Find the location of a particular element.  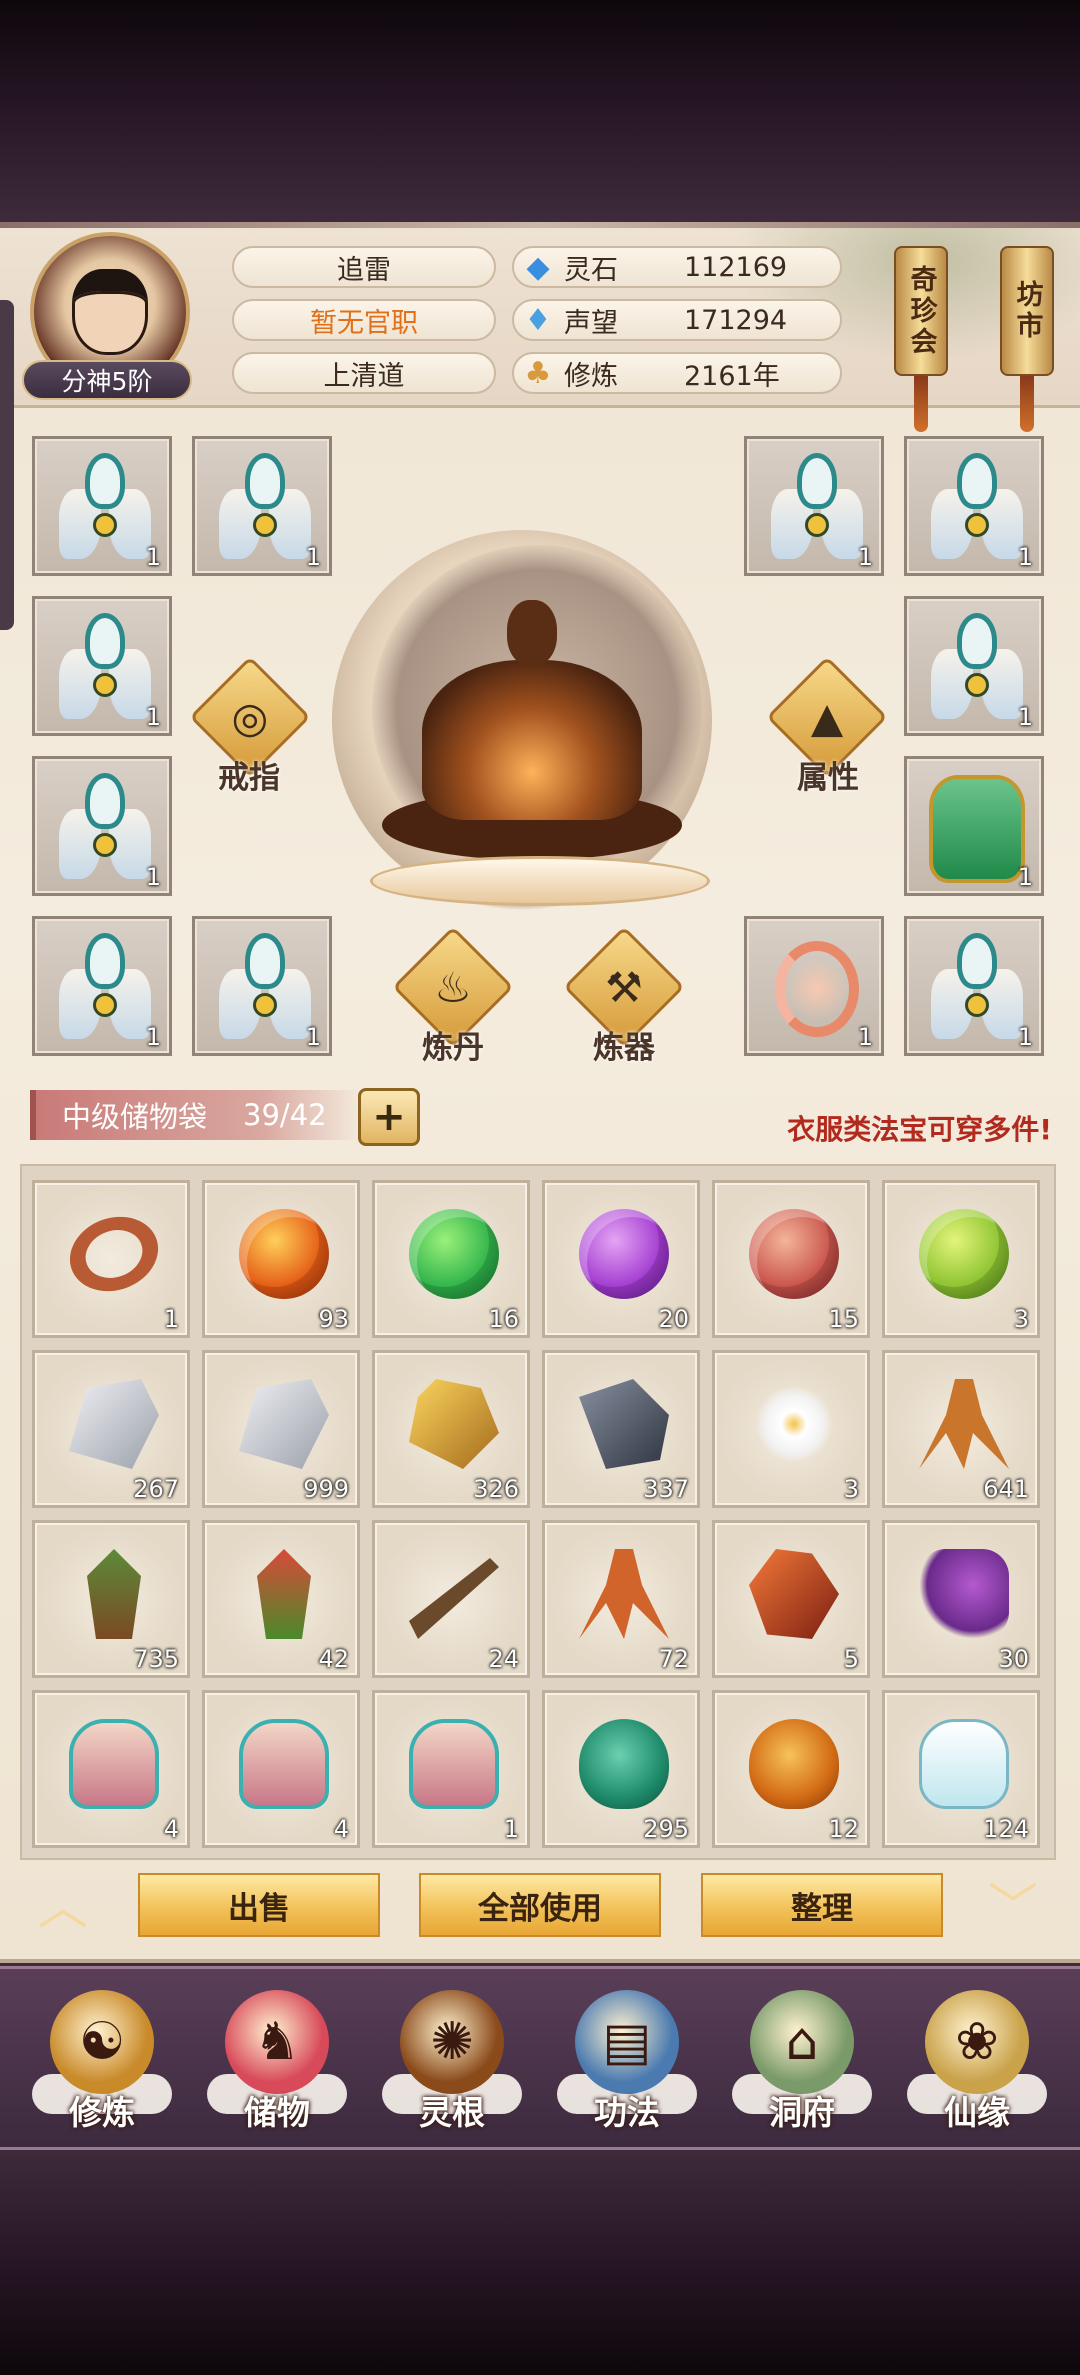

nav-label: 仙缘 is located at coordinates (977, 2112).